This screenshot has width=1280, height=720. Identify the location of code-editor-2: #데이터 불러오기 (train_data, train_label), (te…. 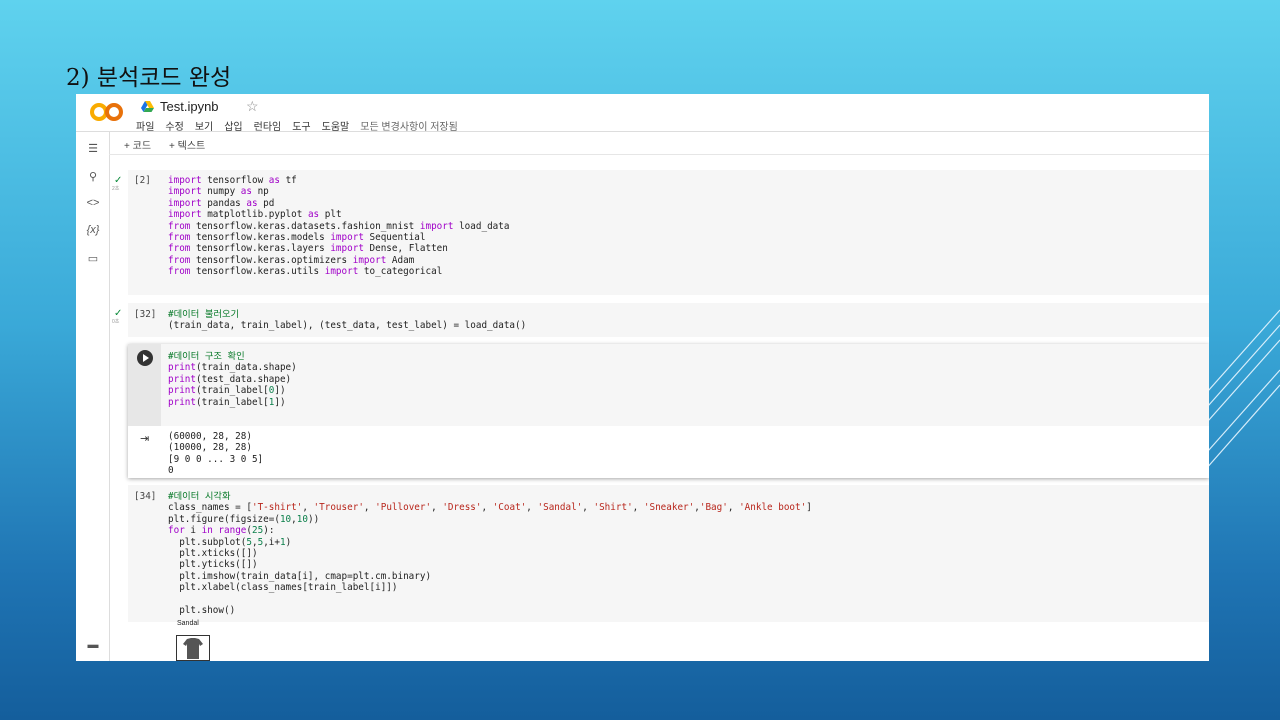
(347, 320).